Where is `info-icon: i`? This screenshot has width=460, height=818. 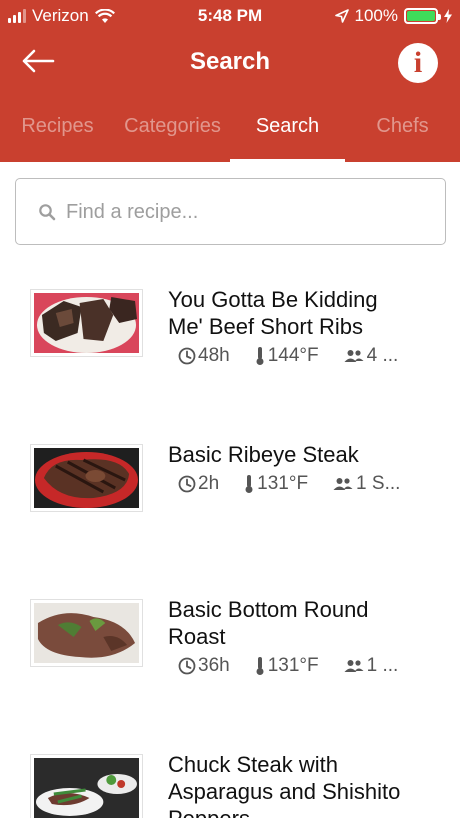 info-icon: i is located at coordinates (418, 62).